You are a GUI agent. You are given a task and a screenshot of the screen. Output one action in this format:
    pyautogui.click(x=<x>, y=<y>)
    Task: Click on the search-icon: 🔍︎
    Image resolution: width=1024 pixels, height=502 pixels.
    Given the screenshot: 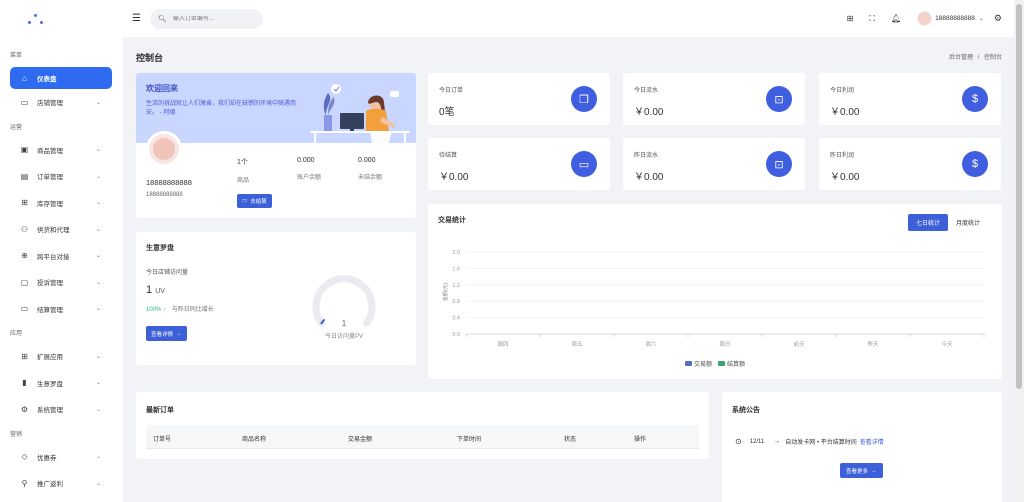 What is the action you would take?
    pyautogui.click(x=162, y=19)
    